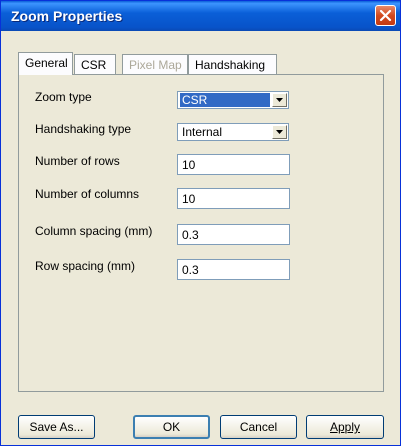 The width and height of the screenshot is (401, 446). Describe the element at coordinates (155, 64) in the screenshot. I see `tab-pixel-map: Pixel Map` at that location.